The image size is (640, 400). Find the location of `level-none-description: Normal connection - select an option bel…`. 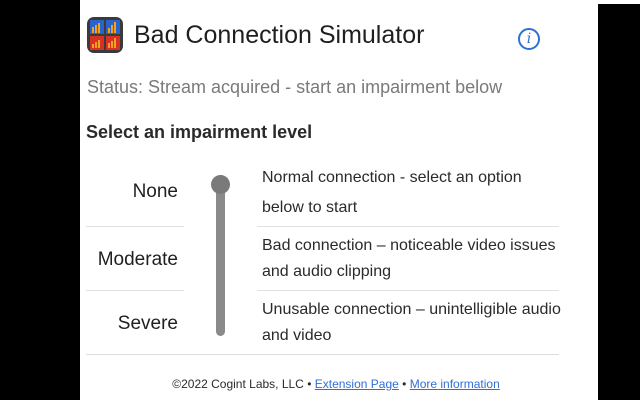

level-none-description: Normal connection - select an option bel… is located at coordinates (392, 192).